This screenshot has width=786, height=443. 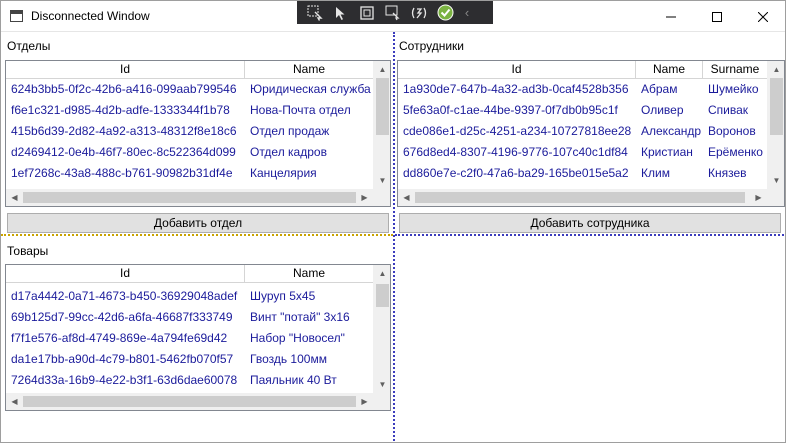 I want to click on name-cell: Шуруп 5х45, so click(x=283, y=296).